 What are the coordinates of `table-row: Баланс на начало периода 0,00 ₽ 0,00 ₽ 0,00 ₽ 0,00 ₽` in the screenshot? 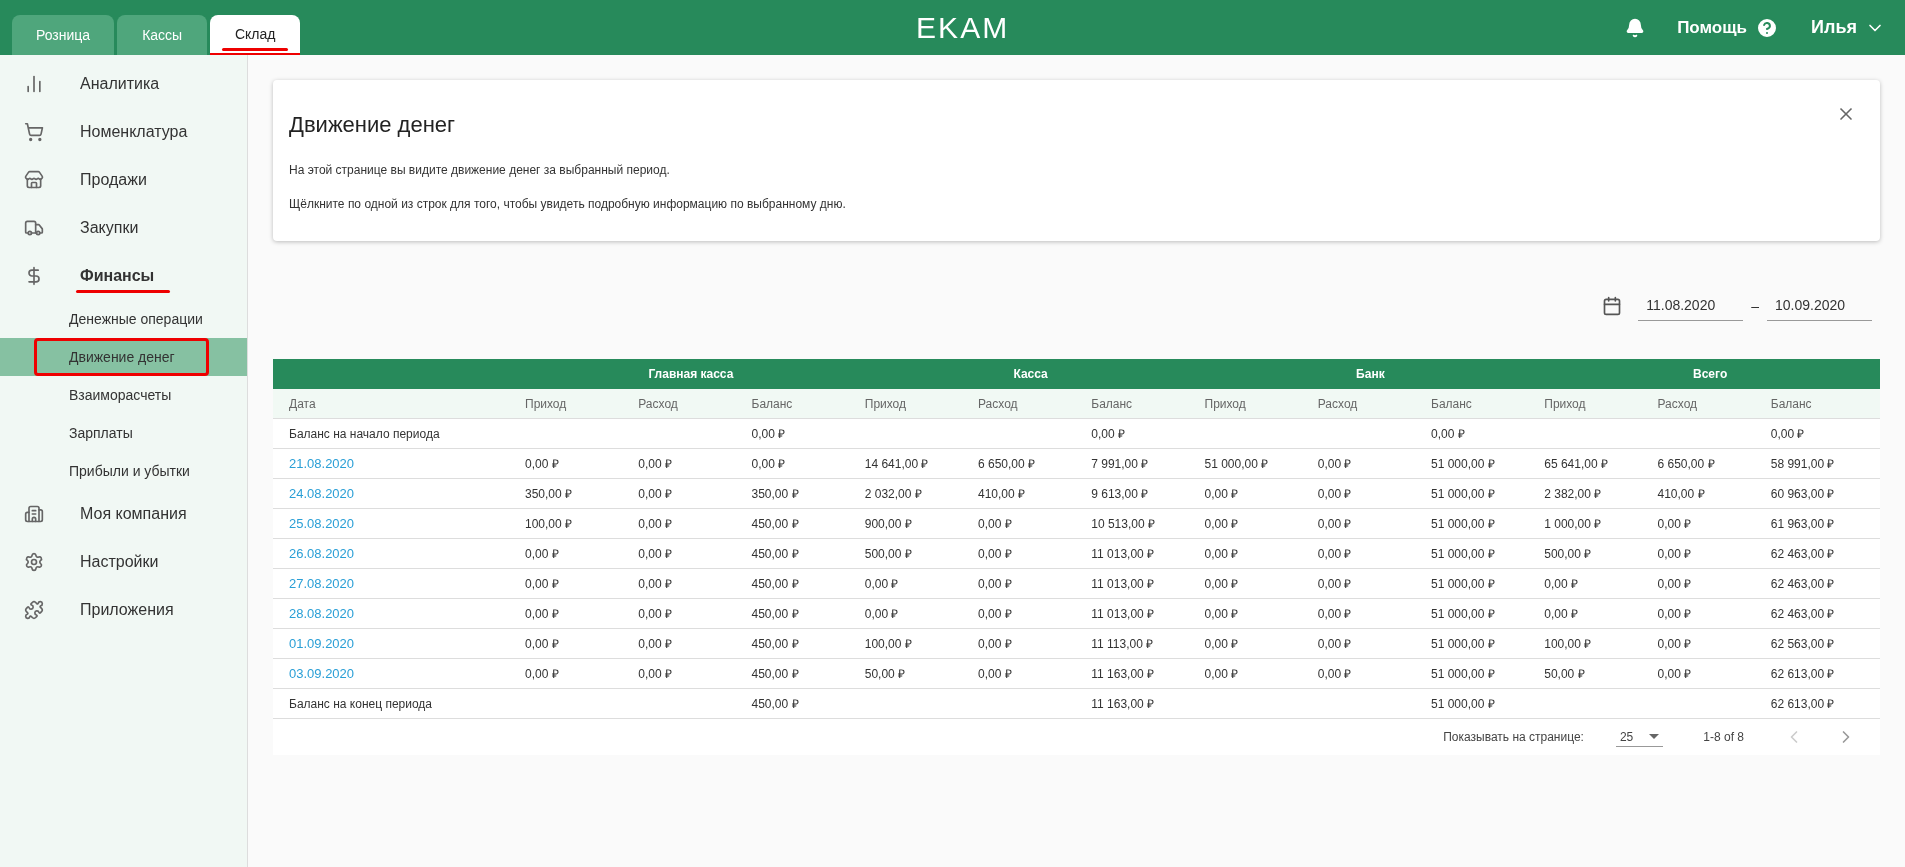 It's located at (1076, 434).